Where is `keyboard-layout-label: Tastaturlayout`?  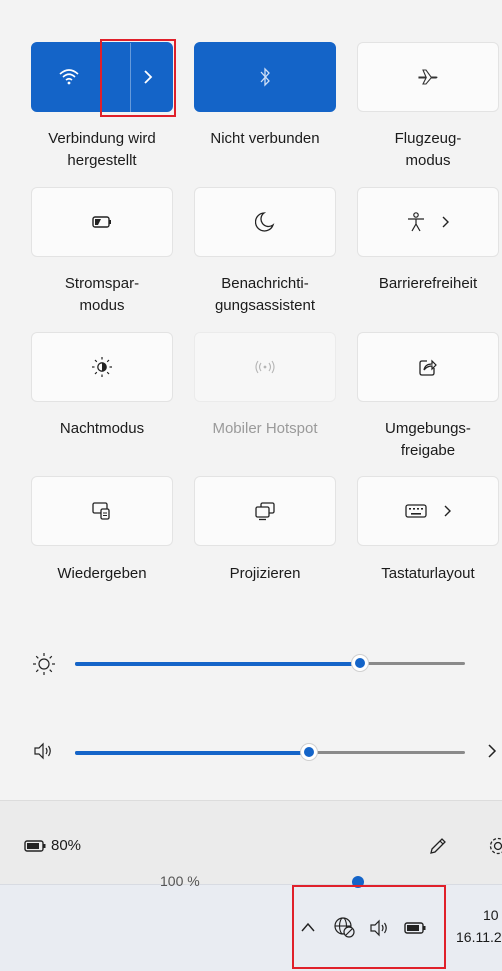
keyboard-layout-label: Tastaturlayout is located at coordinates (427, 574).